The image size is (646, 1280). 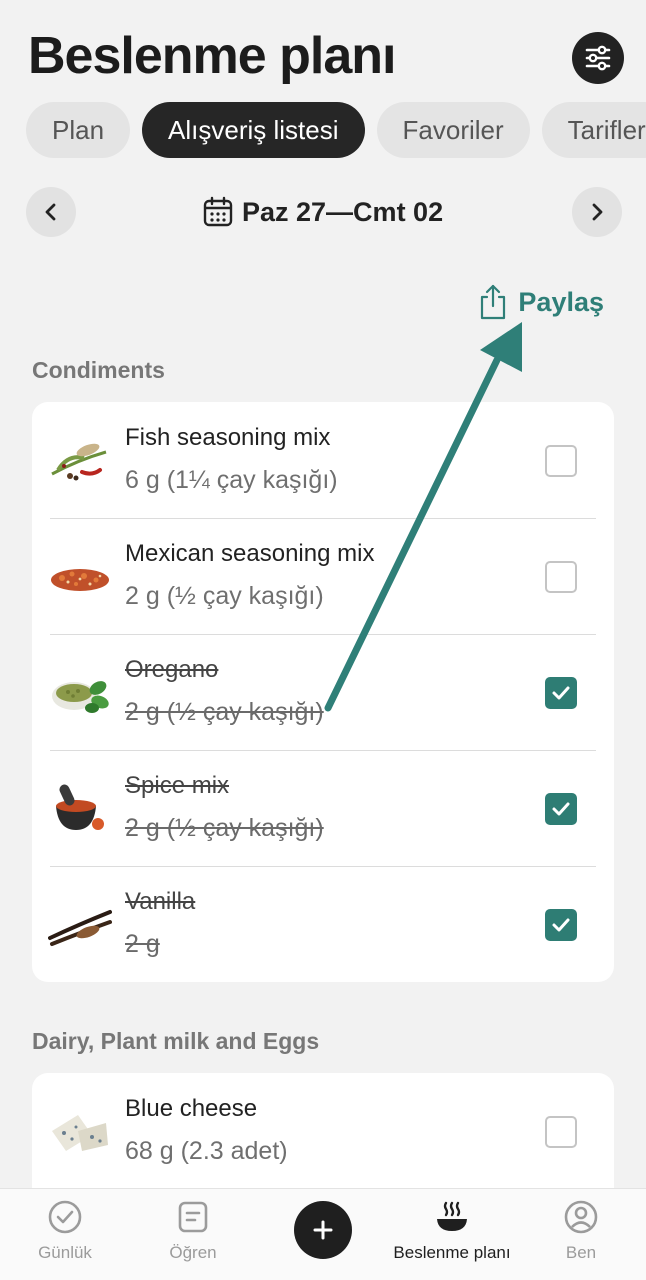 I want to click on blue-cheese-thumbnail, so click(x=80, y=1133).